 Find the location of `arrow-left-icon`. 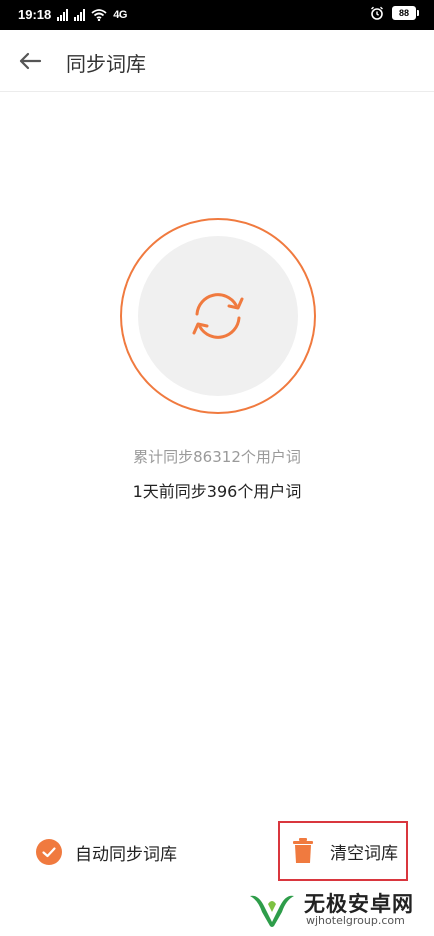

arrow-left-icon is located at coordinates (30, 61).